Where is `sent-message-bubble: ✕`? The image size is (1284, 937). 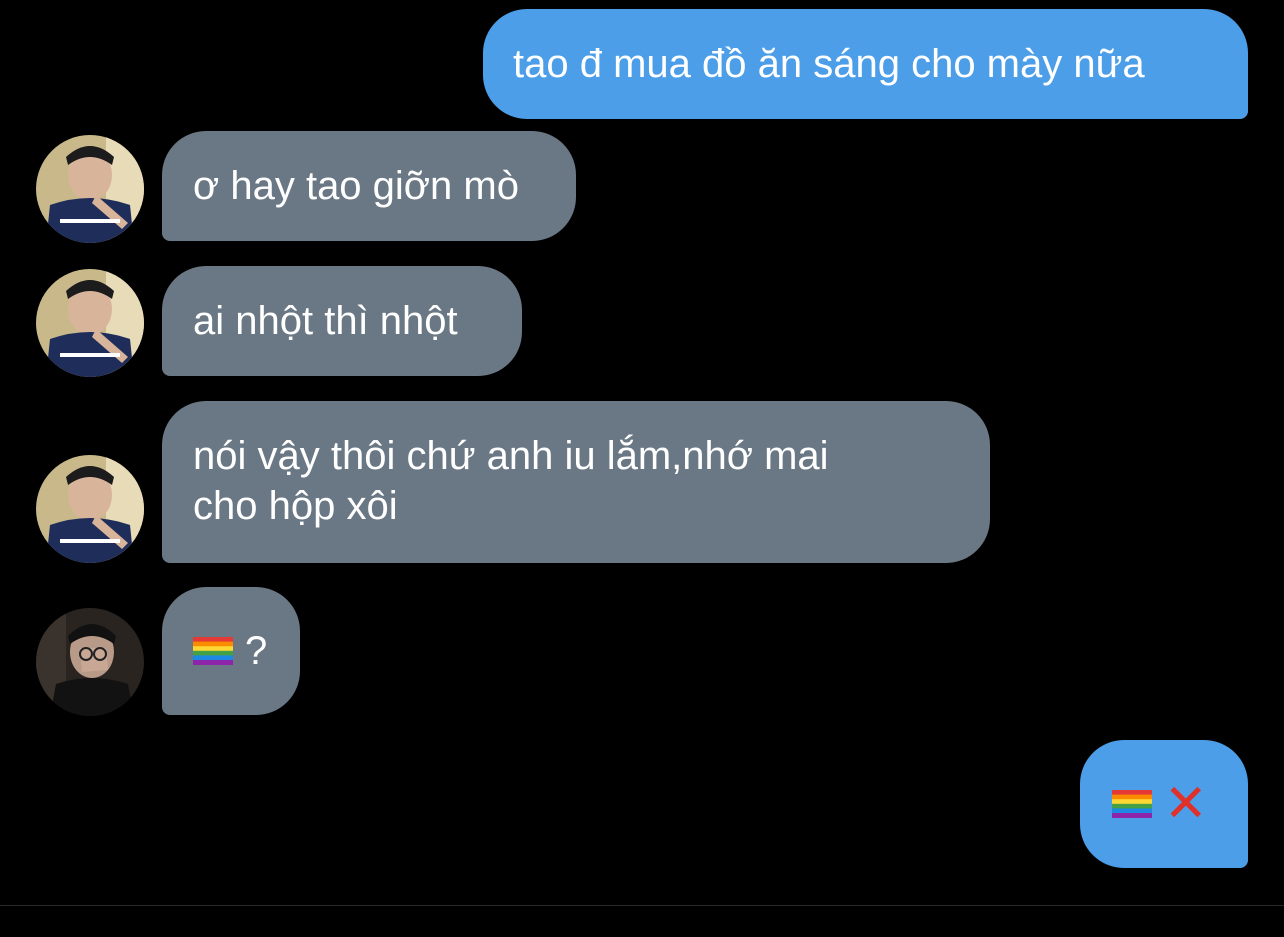
sent-message-bubble: ✕ is located at coordinates (1164, 804).